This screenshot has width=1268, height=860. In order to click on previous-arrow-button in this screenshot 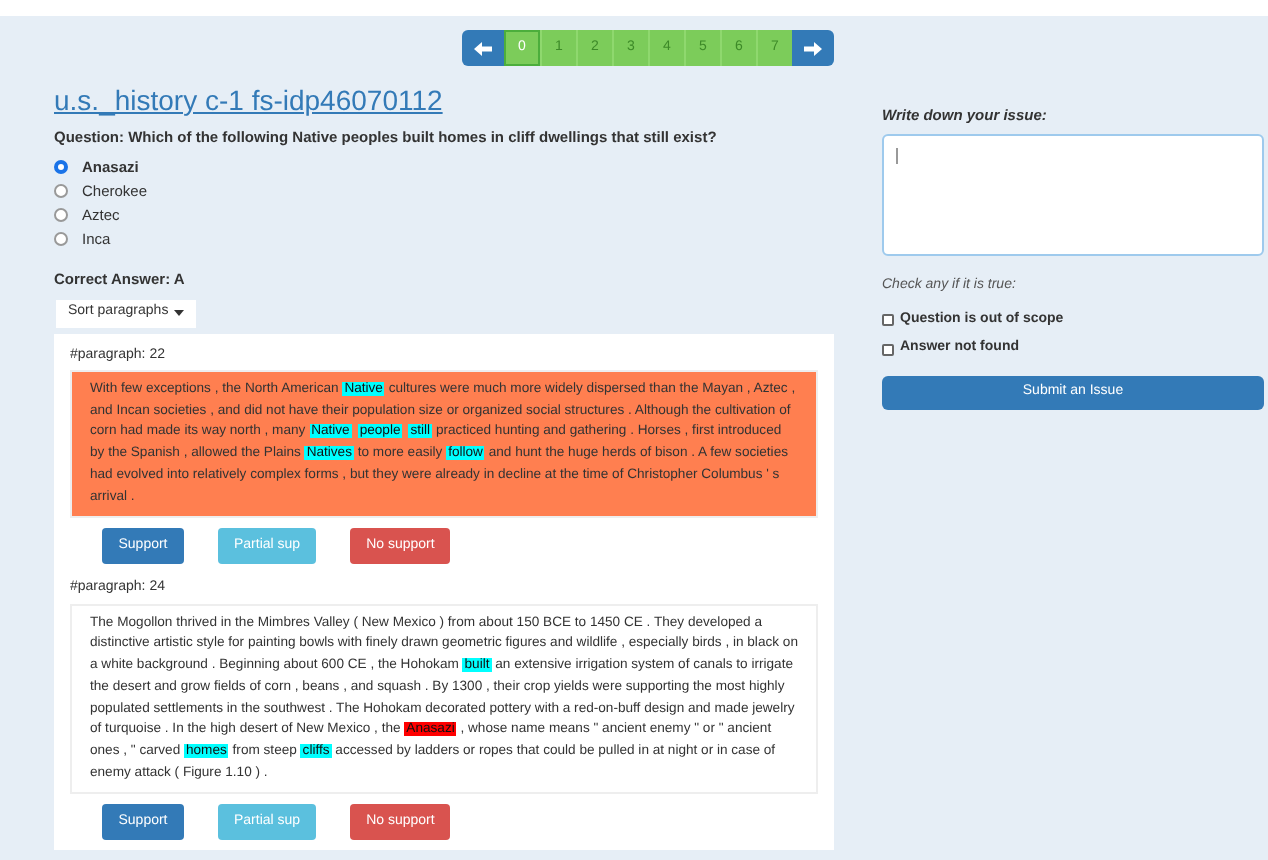, I will do `click(483, 48)`.